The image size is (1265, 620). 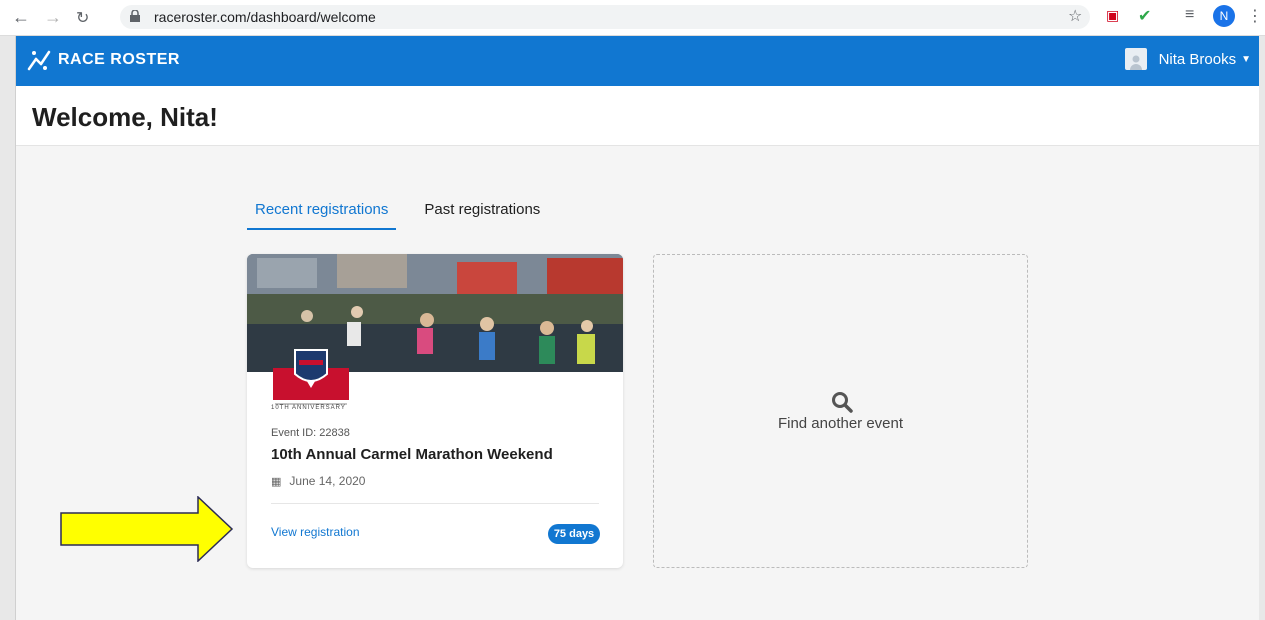 I want to click on calendar-icon: ▦, so click(x=276, y=481).